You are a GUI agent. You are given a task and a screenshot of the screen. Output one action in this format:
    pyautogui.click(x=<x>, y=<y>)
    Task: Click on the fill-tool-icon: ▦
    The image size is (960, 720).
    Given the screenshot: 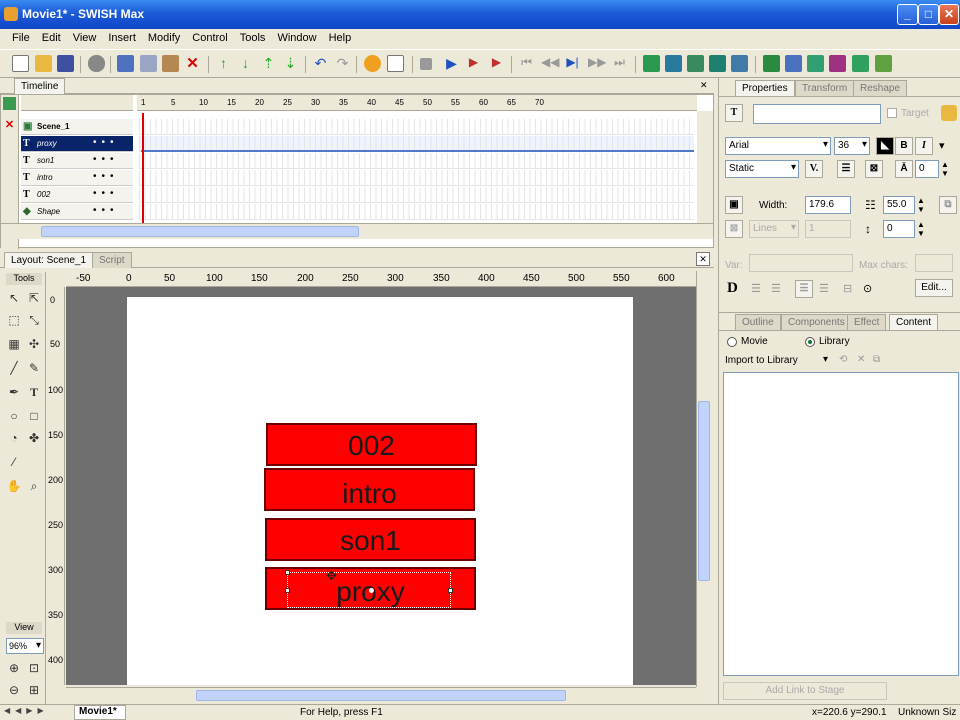 What is the action you would take?
    pyautogui.click(x=14, y=344)
    